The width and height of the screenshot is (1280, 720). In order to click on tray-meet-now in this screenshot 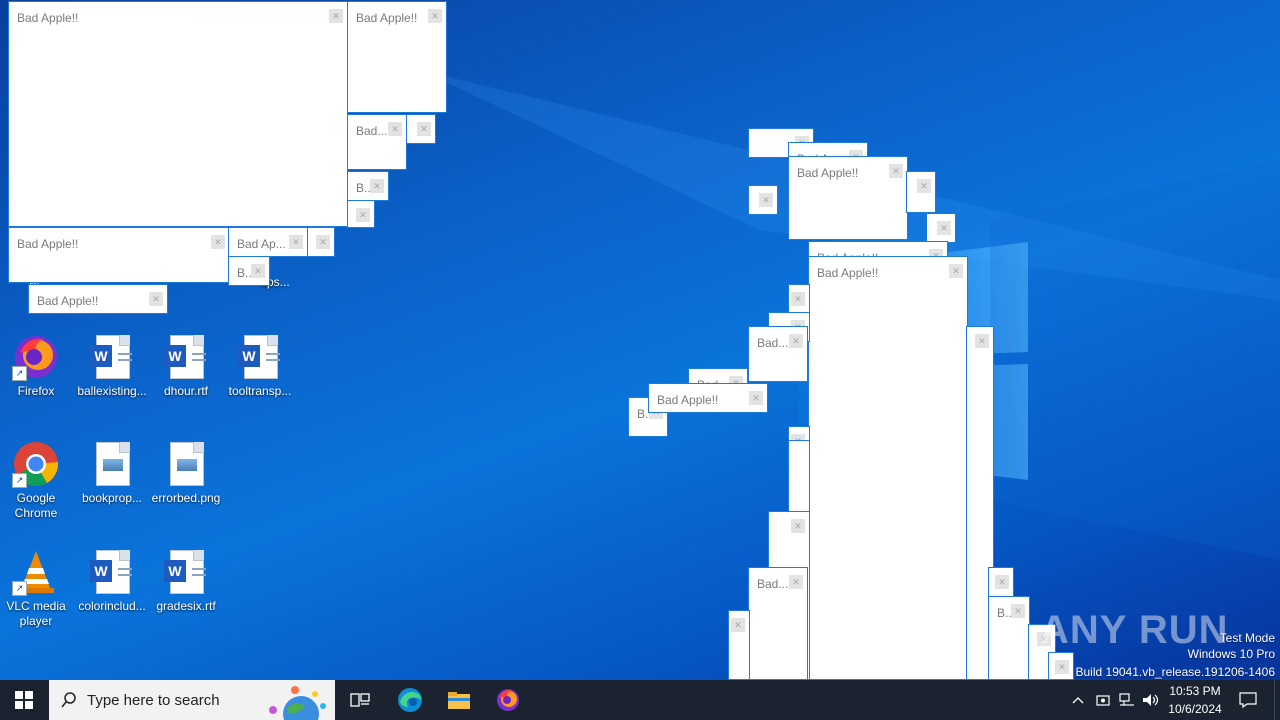, I will do `click(1103, 700)`.